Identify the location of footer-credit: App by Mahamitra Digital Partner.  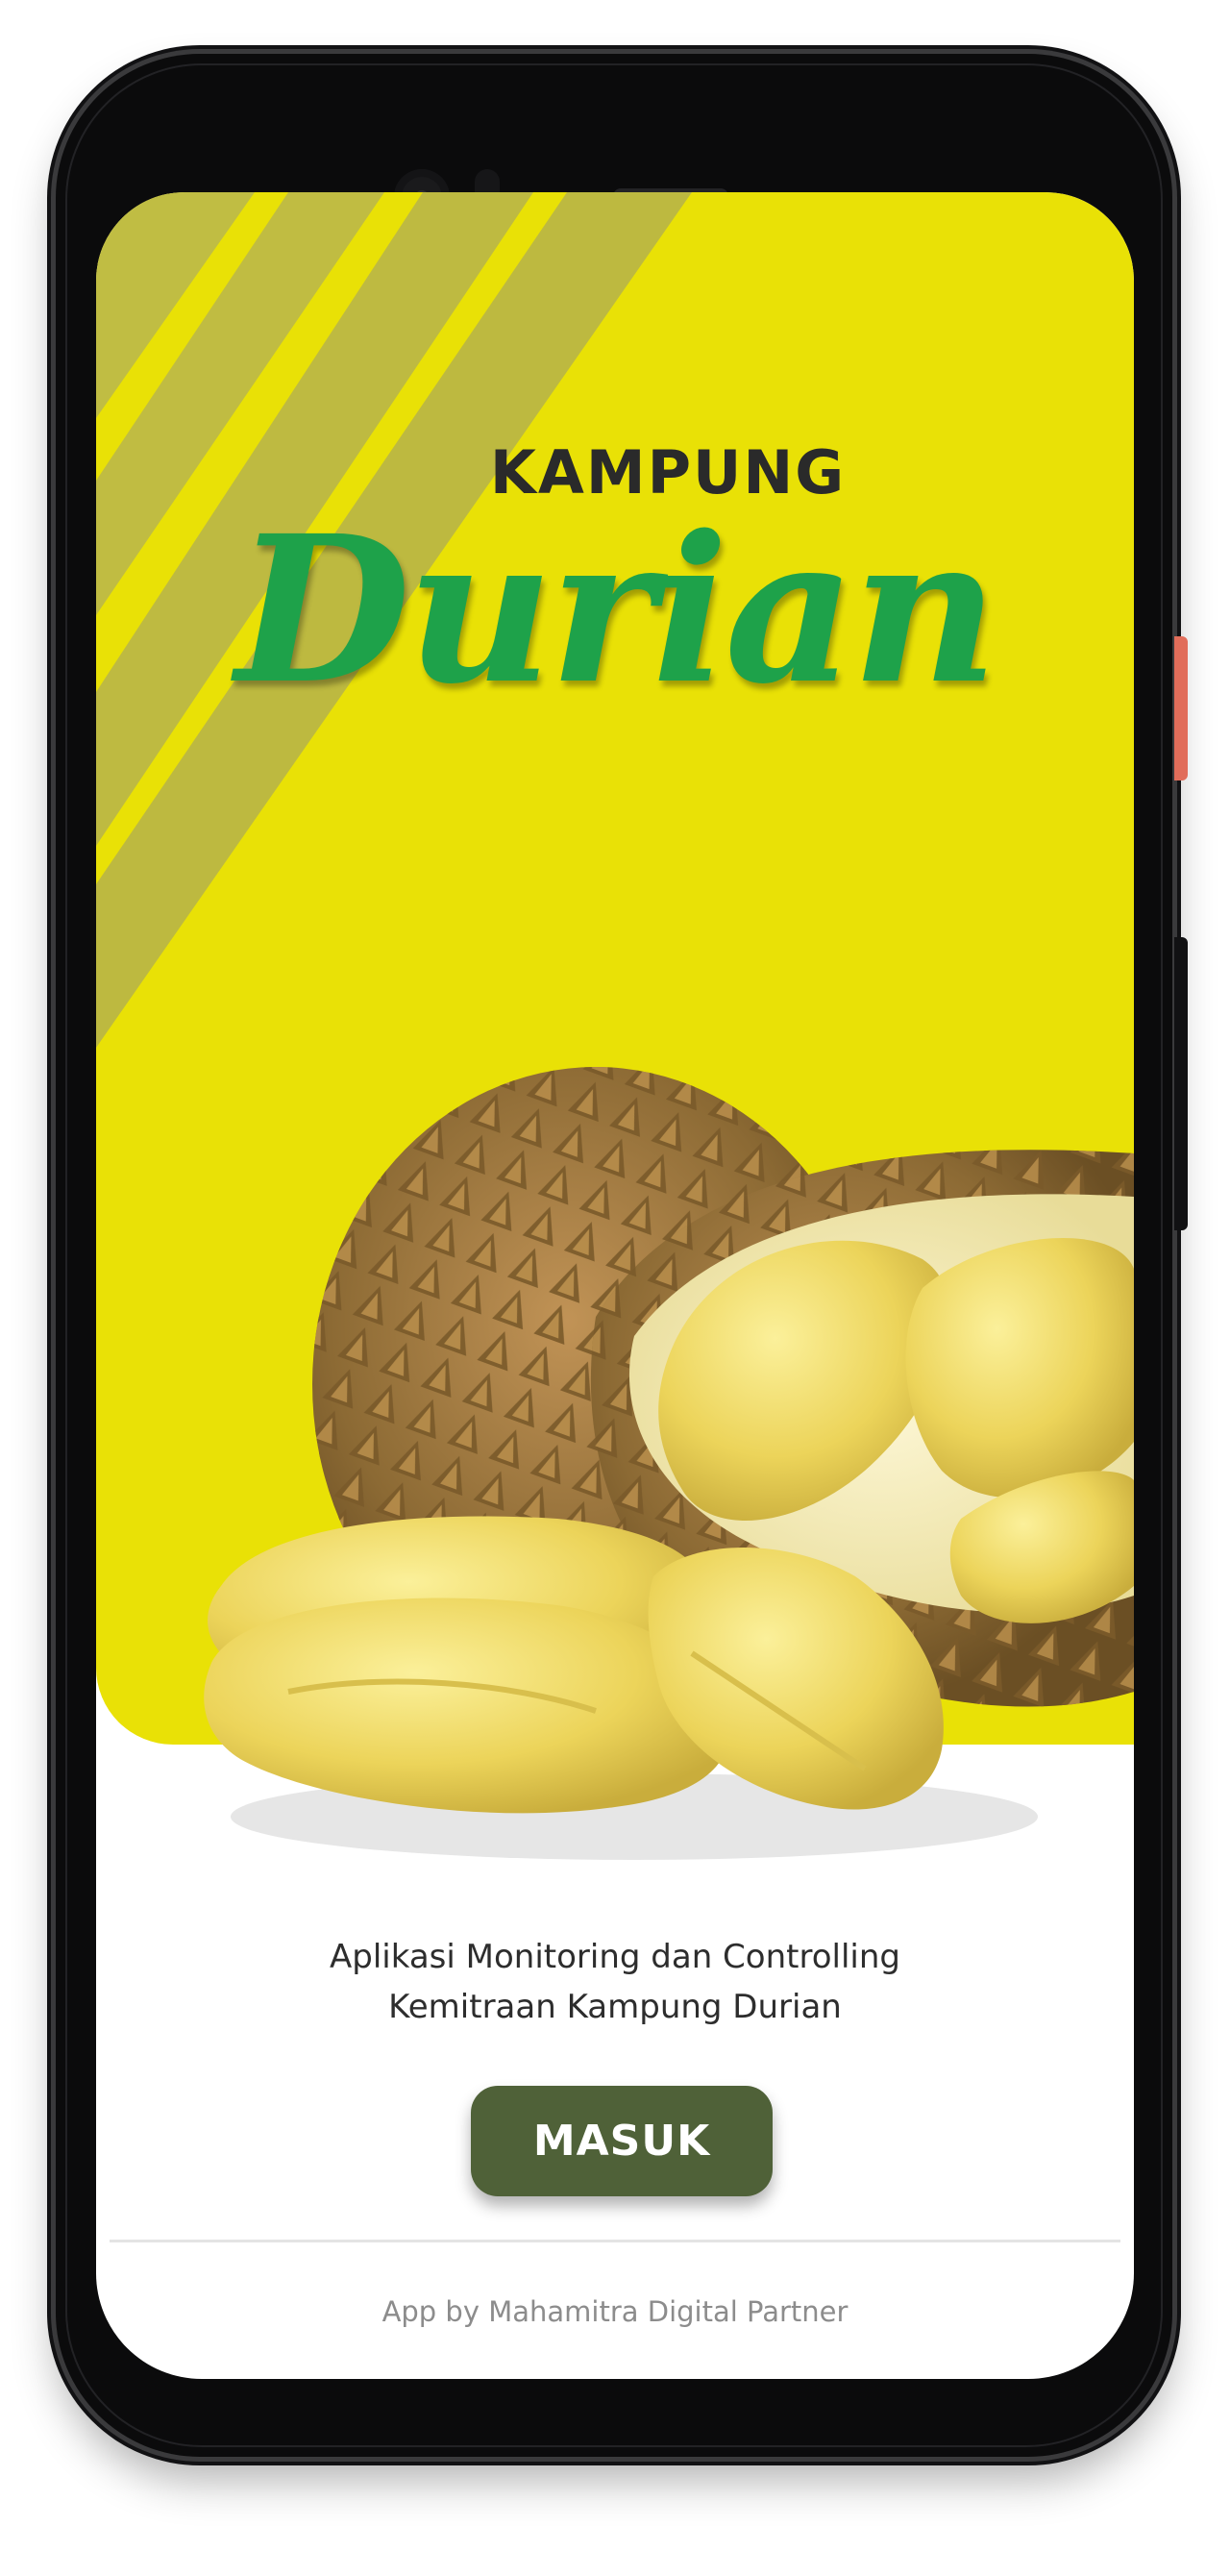
(615, 2311).